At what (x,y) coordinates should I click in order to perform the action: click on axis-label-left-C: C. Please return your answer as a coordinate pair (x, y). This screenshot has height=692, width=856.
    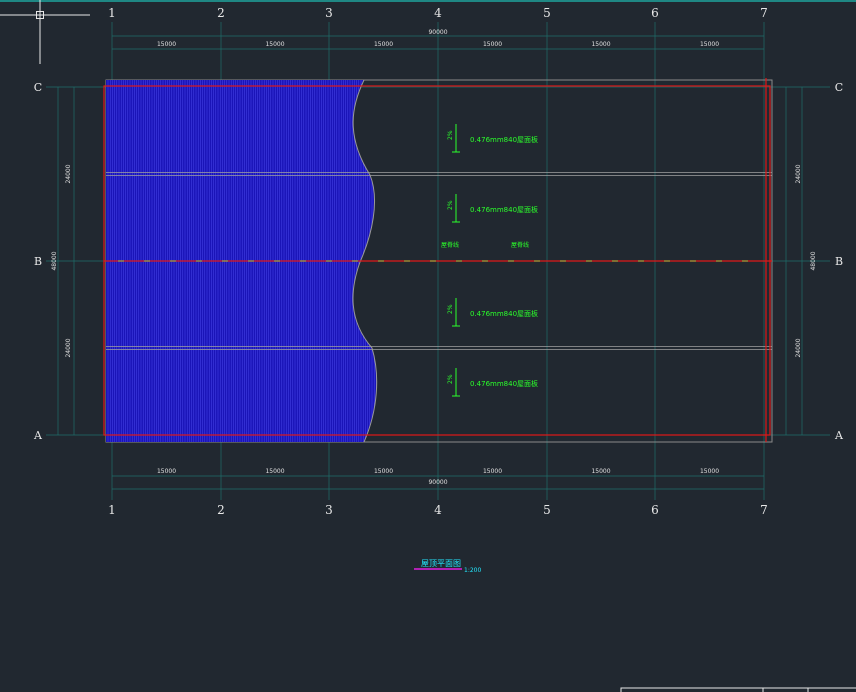
    Looking at the image, I should click on (38, 87).